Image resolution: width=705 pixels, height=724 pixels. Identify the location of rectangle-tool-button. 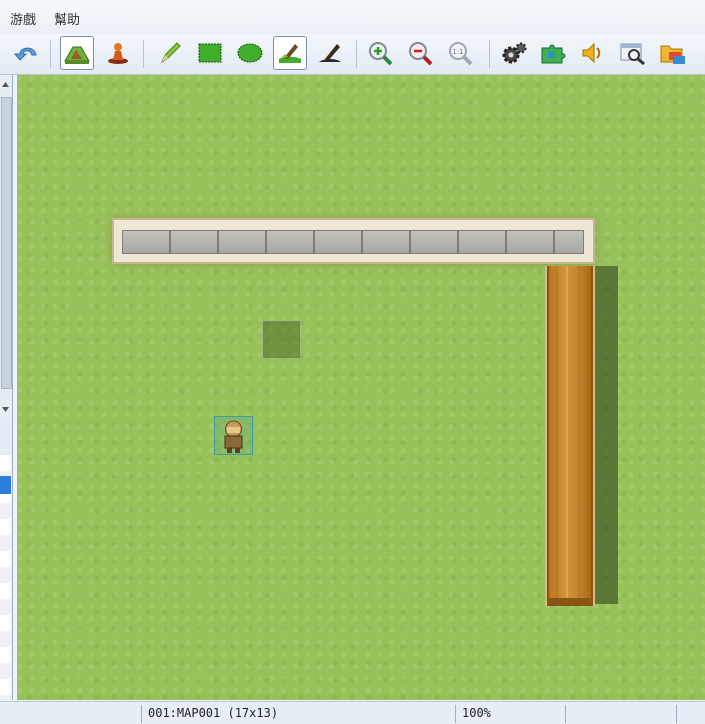
(210, 53).